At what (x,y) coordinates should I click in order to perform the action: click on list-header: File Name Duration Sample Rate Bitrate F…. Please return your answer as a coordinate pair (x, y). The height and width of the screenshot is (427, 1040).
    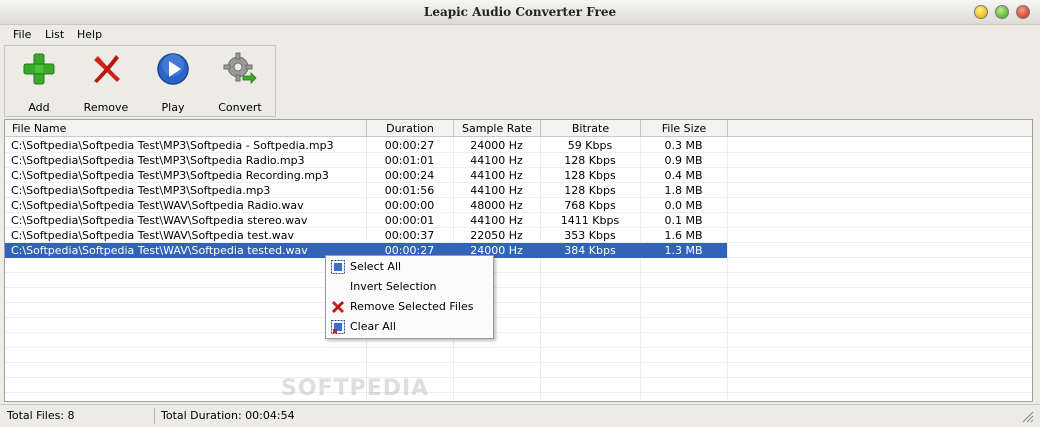
    Looking at the image, I should click on (518, 128).